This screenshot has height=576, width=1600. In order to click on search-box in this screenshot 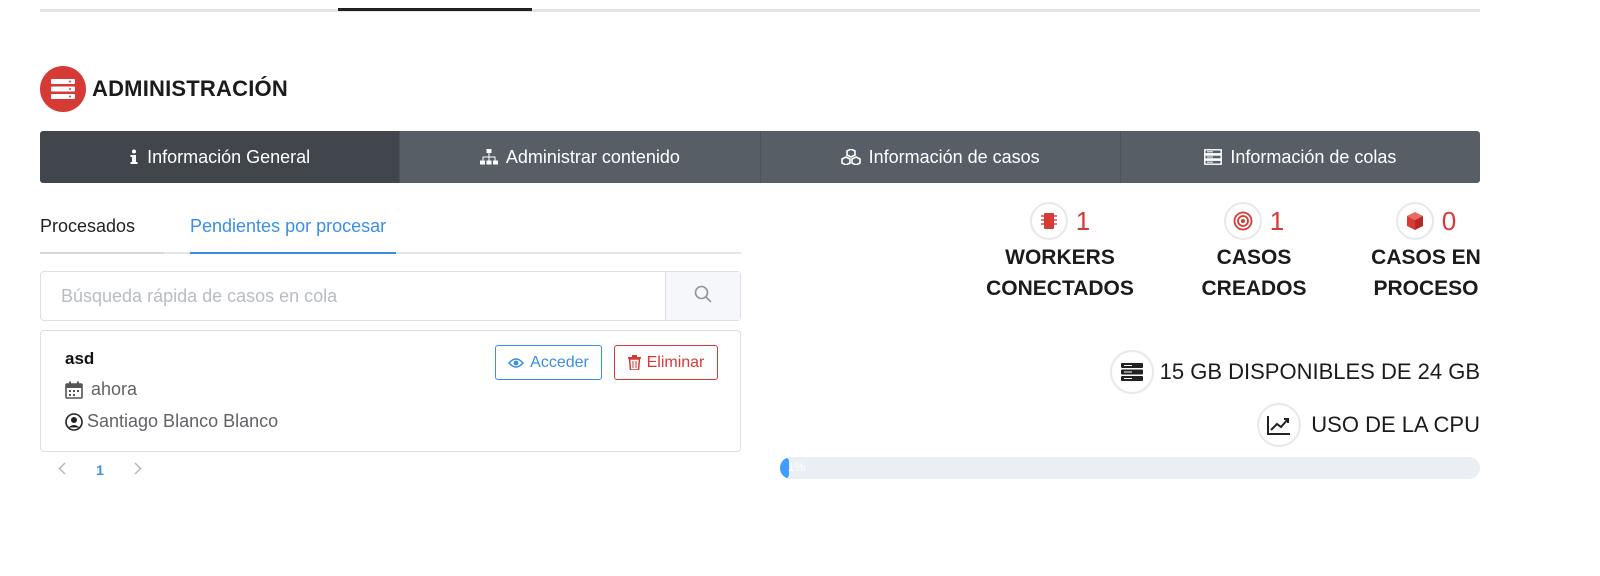, I will do `click(390, 296)`.